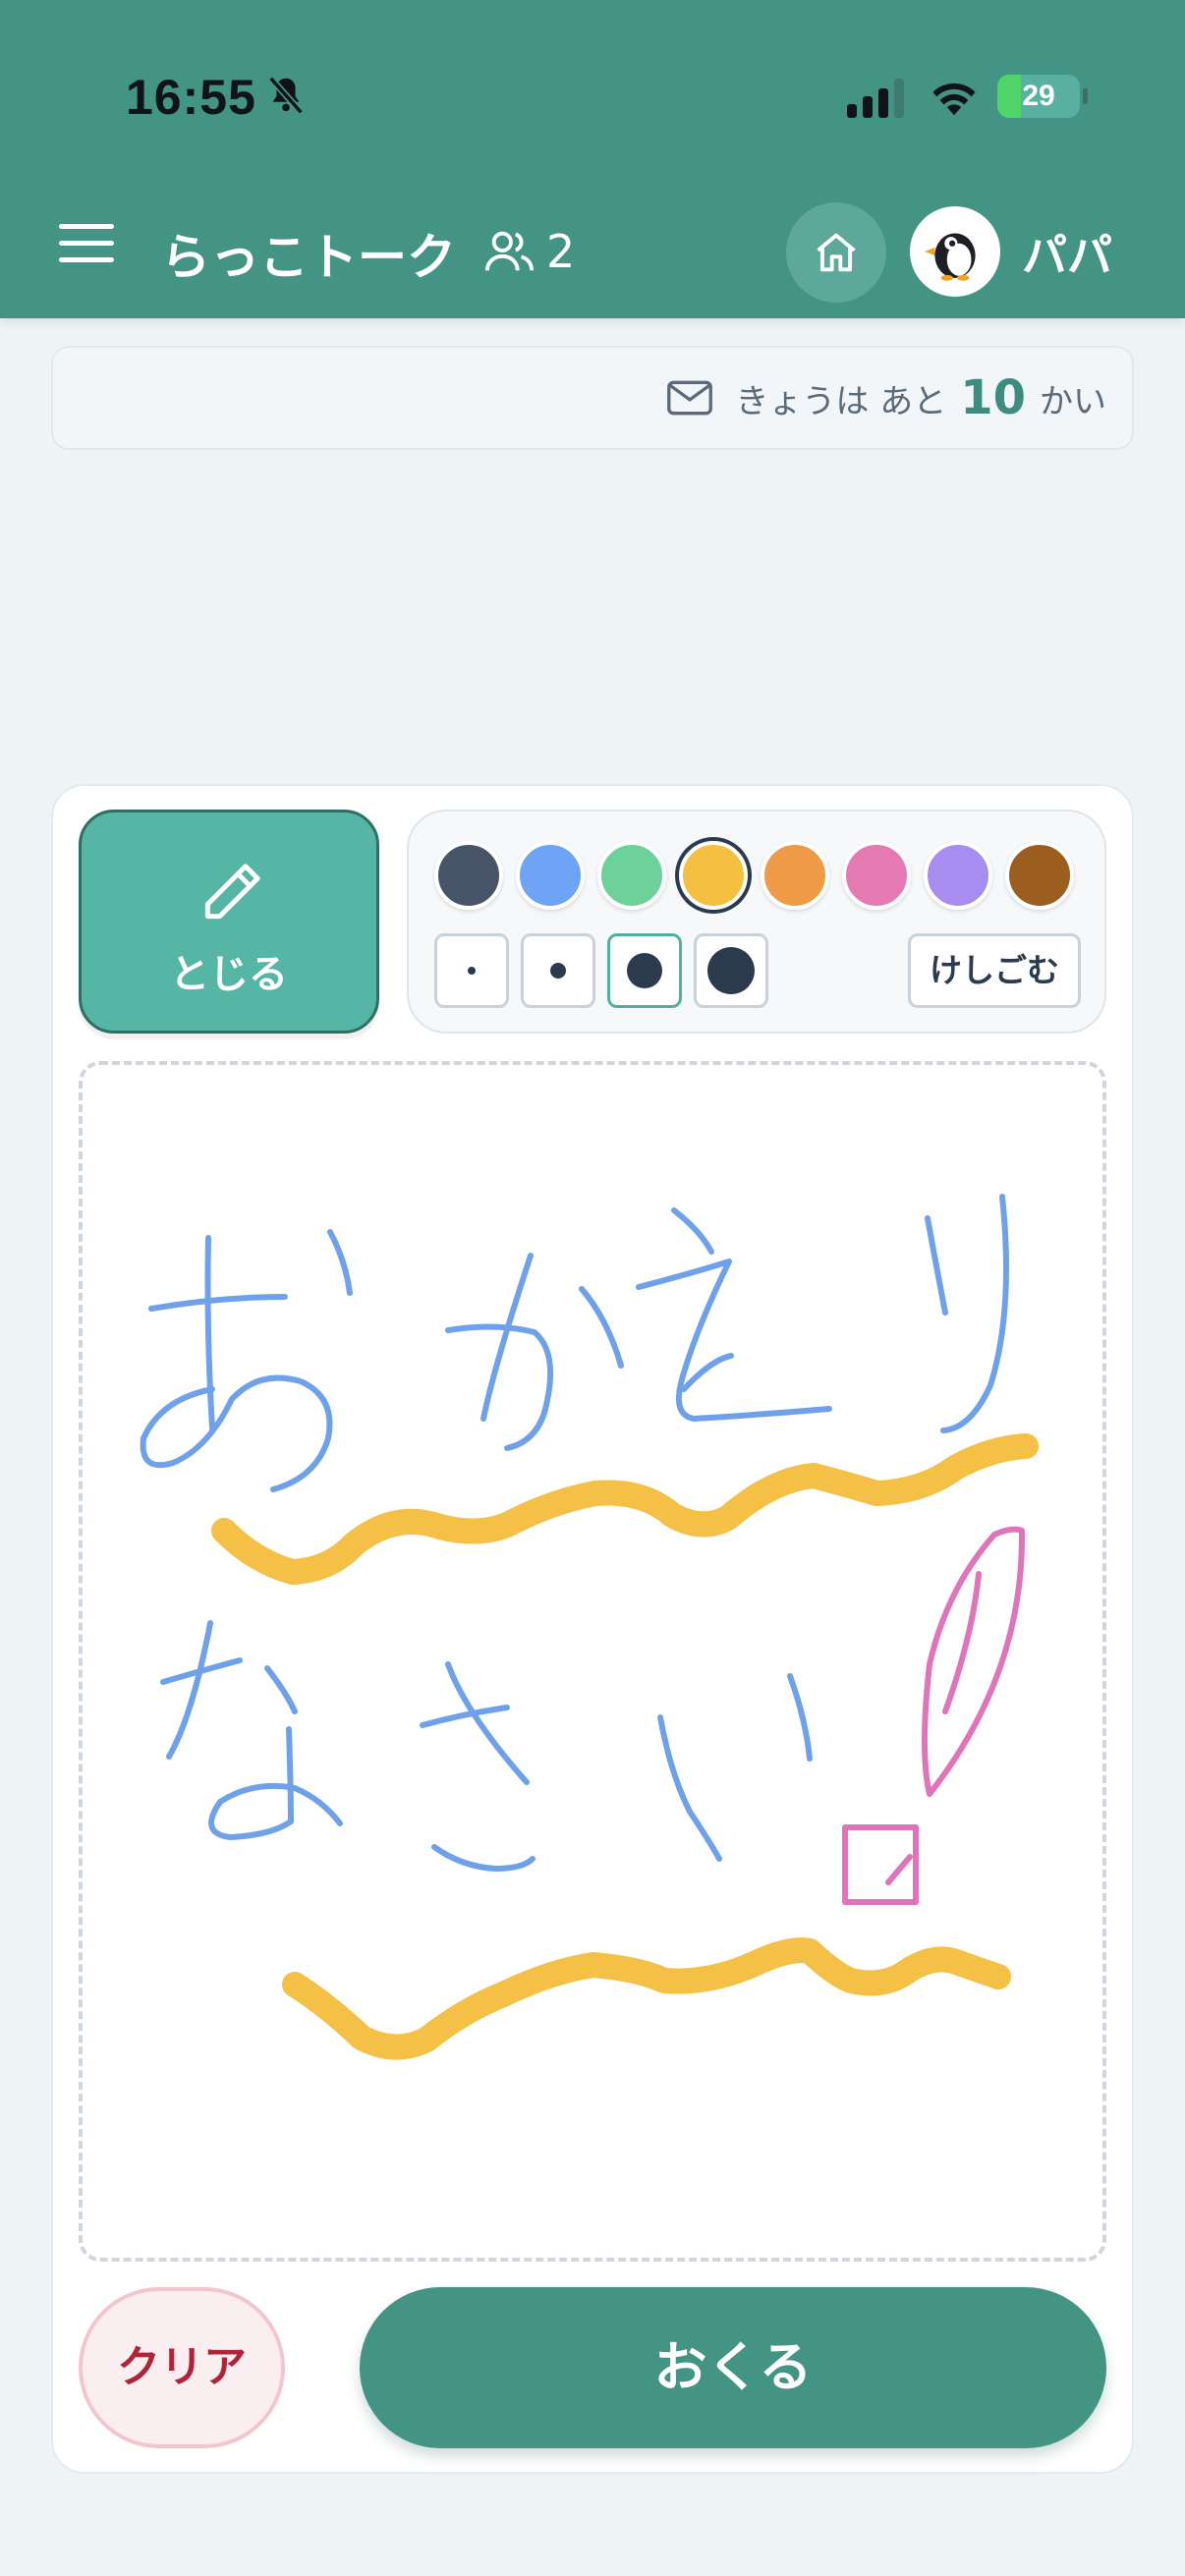 Image resolution: width=1185 pixels, height=2576 pixels. I want to click on app-header: 16:55 29 らっこトーク 2 パパ, so click(592, 159).